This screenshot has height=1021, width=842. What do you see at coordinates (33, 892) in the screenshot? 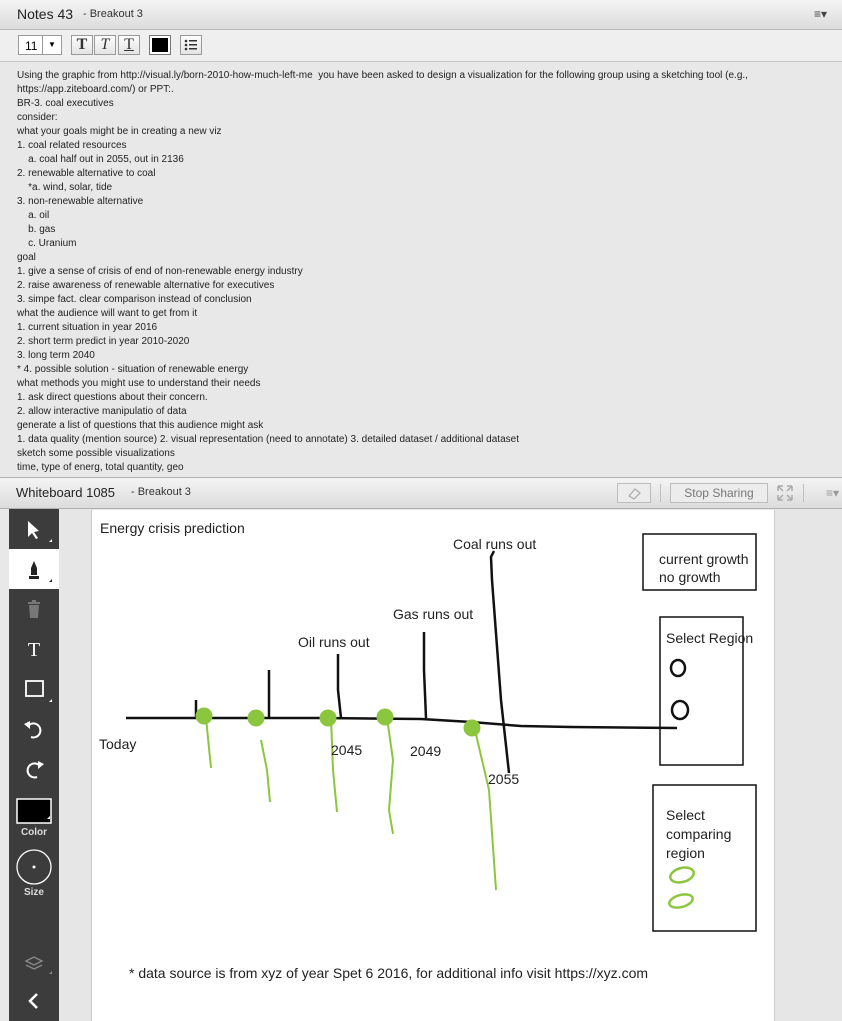
I see `size-label: Size` at bounding box center [33, 892].